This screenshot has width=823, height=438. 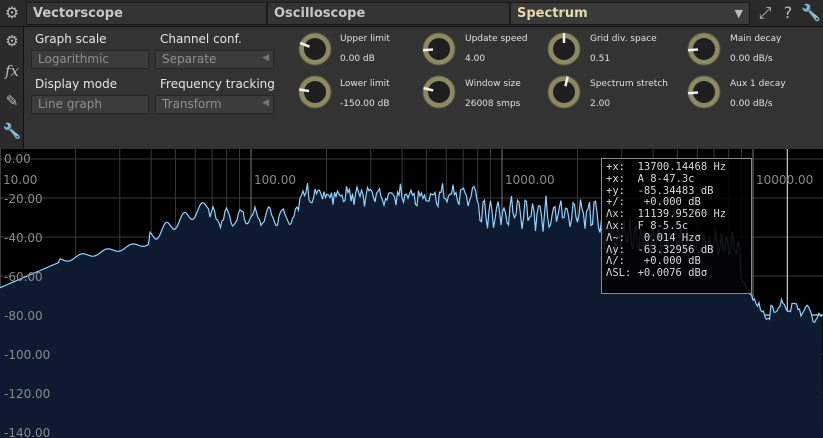 What do you see at coordinates (275, 180) in the screenshot?
I see `x-axis-label: 100.00` at bounding box center [275, 180].